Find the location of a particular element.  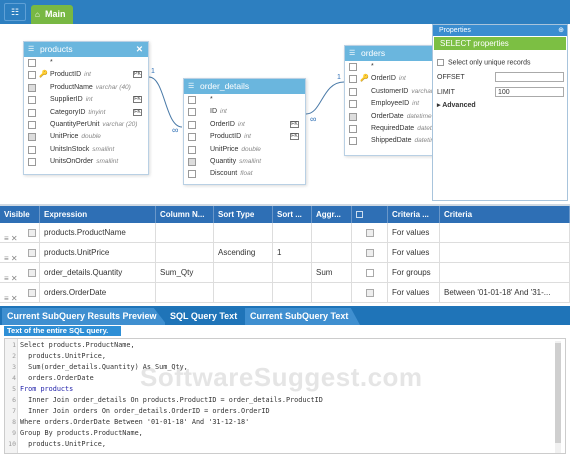

field-row: 🔑 ProductID int PK is located at coordinates (86, 75).